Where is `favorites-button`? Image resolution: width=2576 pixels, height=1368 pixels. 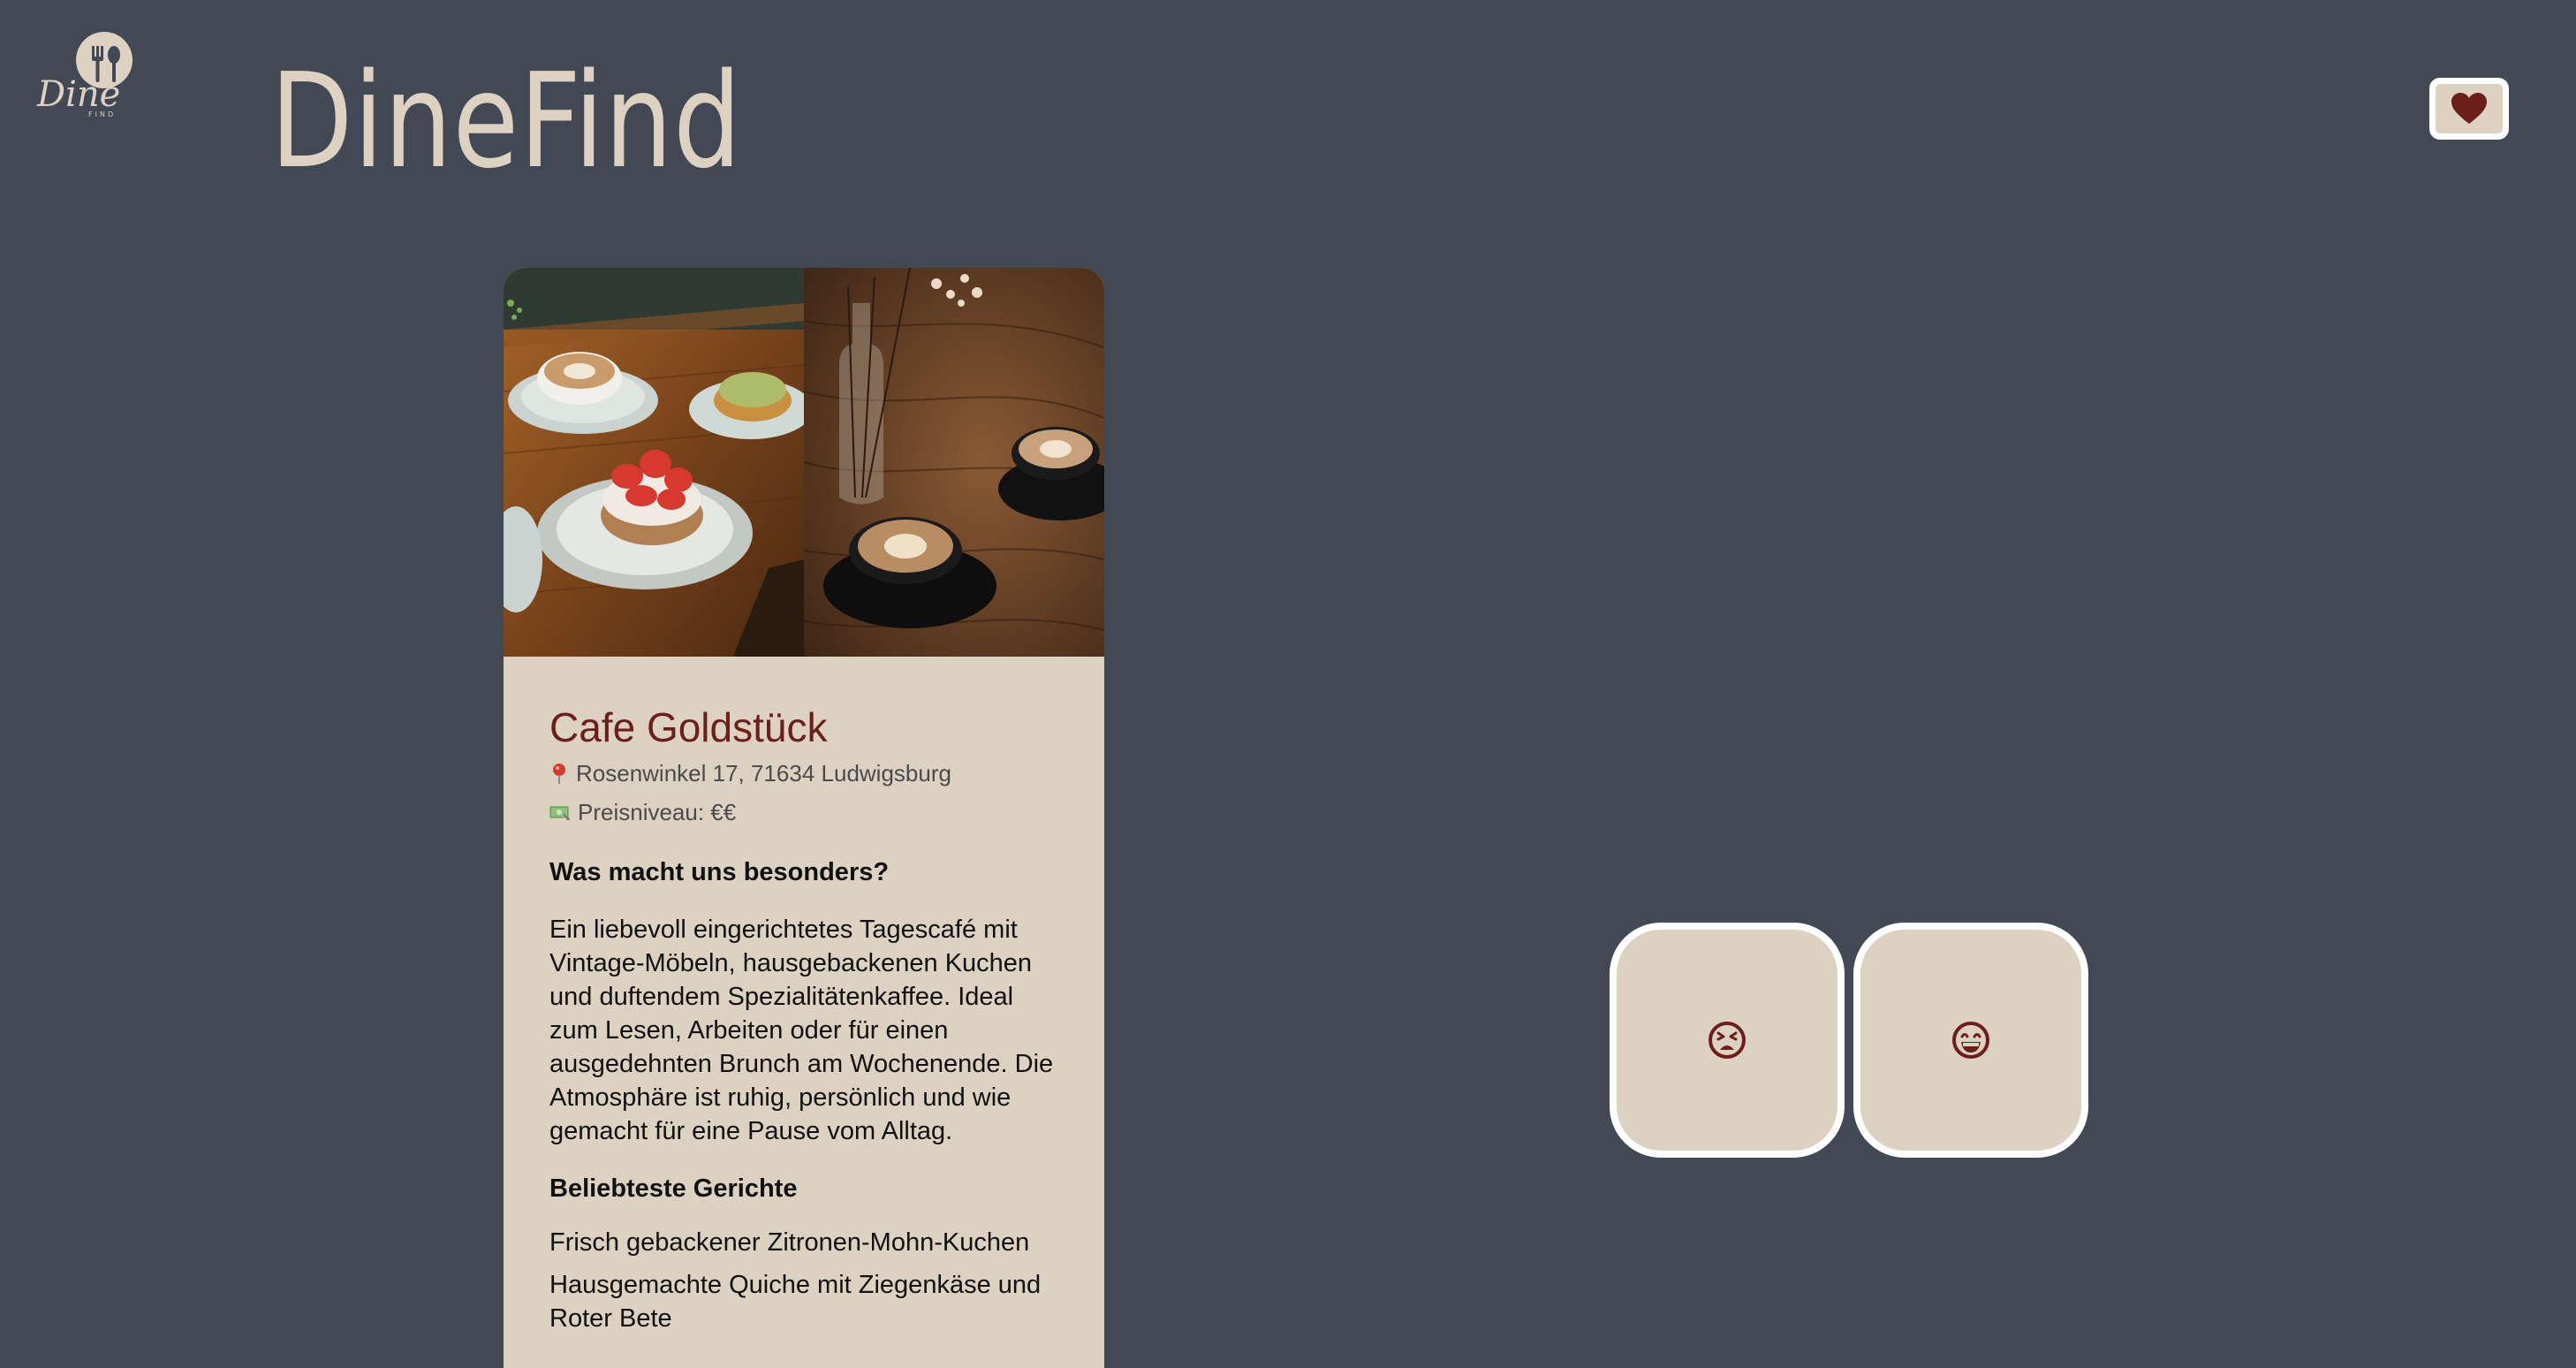
favorites-button is located at coordinates (2469, 109).